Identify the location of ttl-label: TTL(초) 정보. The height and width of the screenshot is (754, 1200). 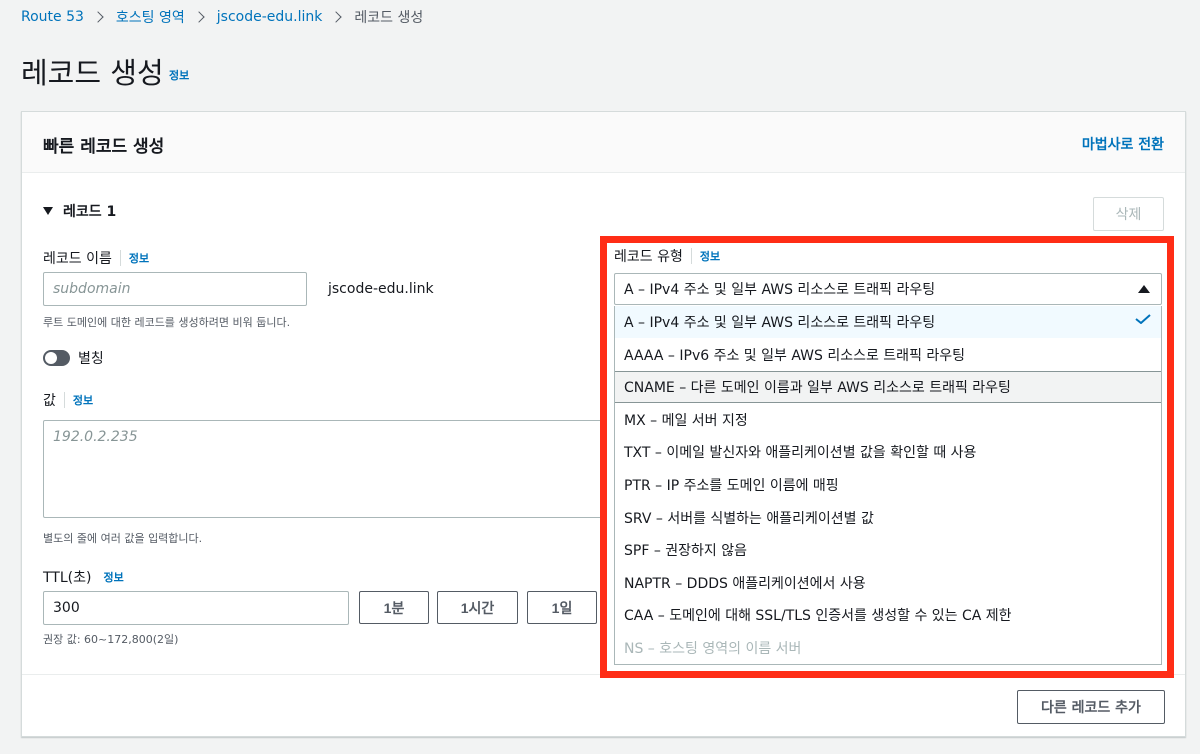
(83, 577).